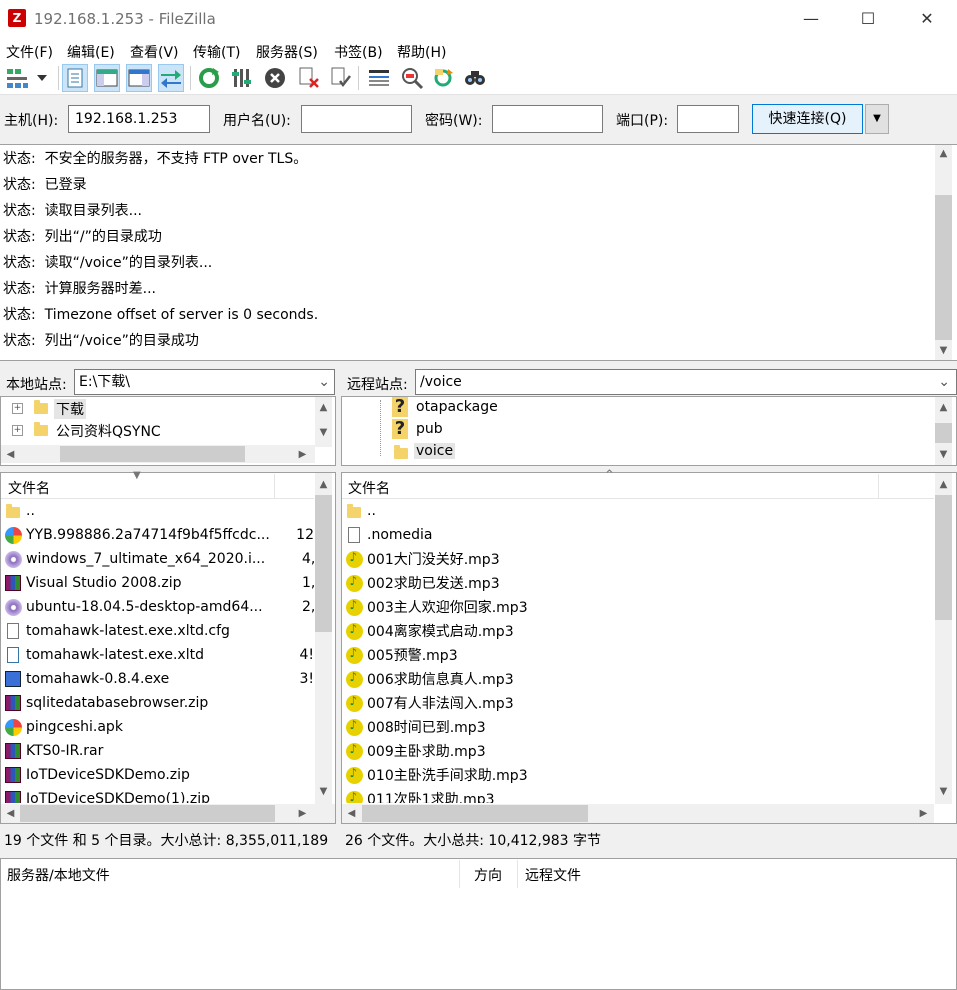 This screenshot has height=990, width=957. What do you see at coordinates (429, 429) in the screenshot?
I see `remote-tree-item: pub` at bounding box center [429, 429].